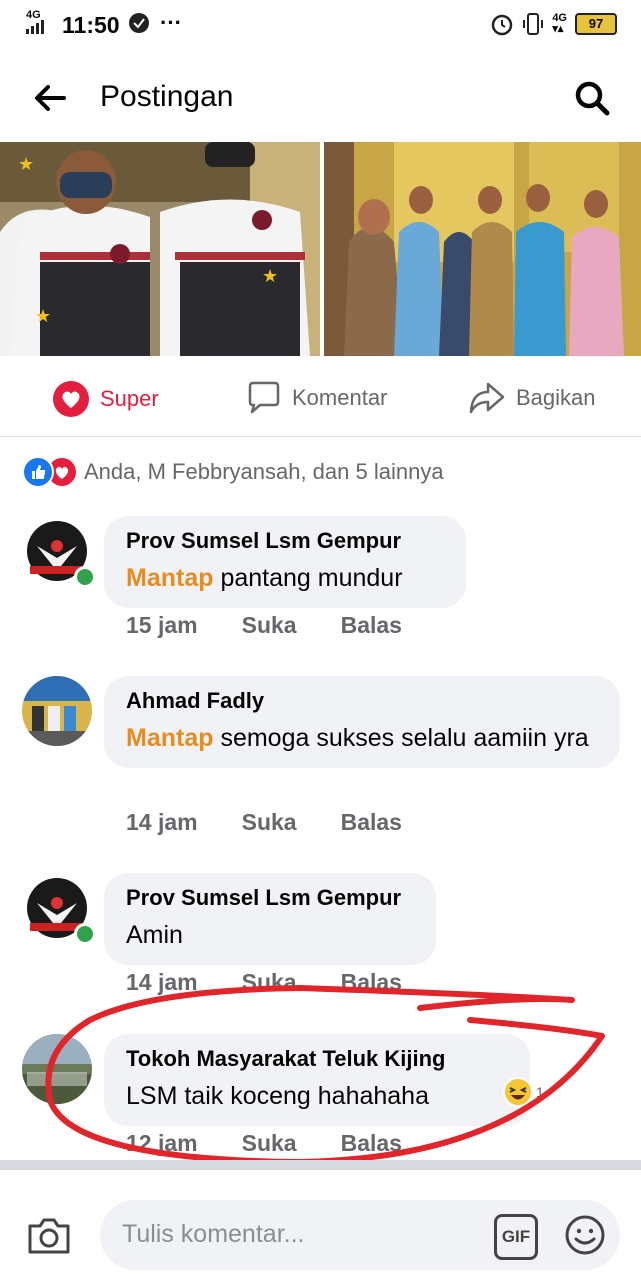 The image size is (641, 1280). What do you see at coordinates (162, 625) in the screenshot?
I see `comment-time: 15 jam` at bounding box center [162, 625].